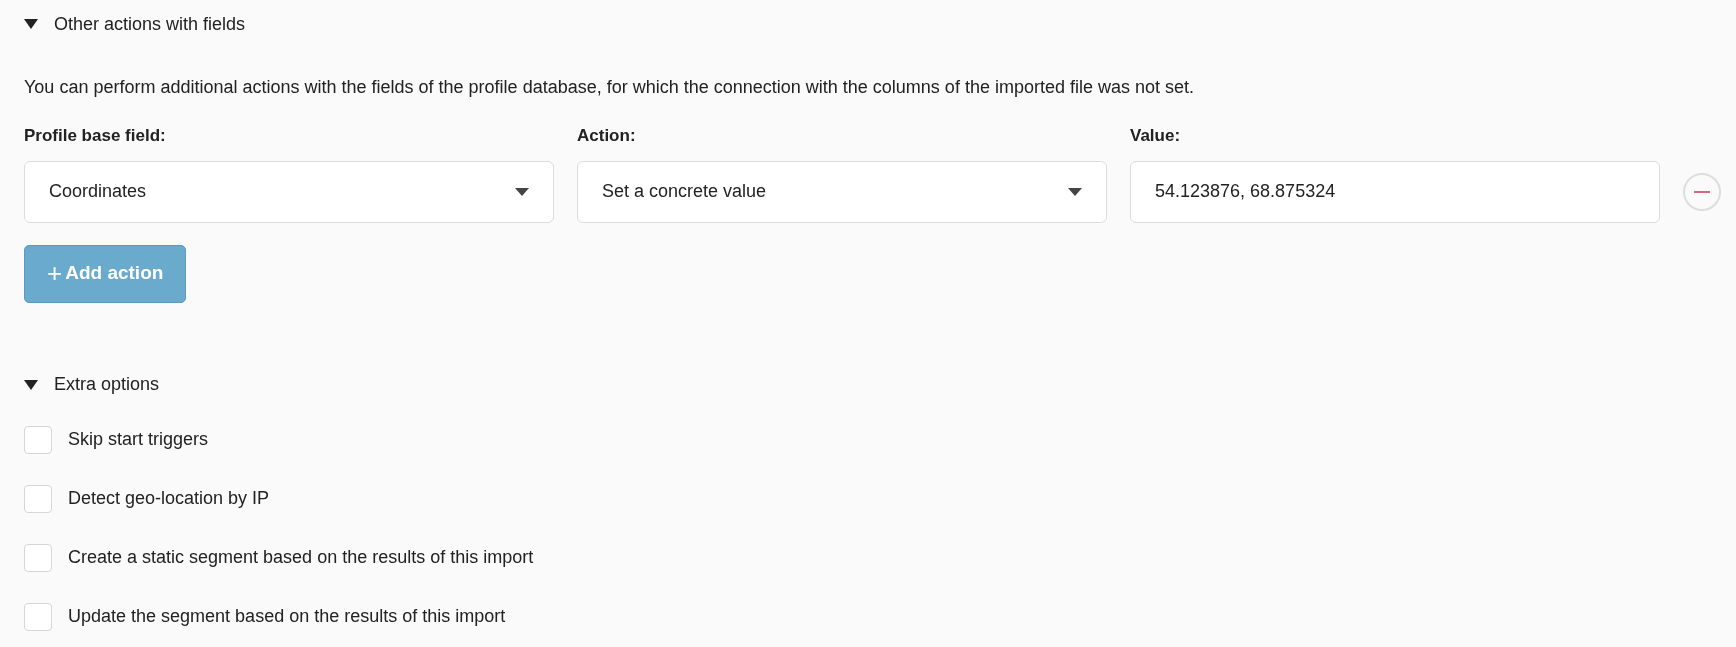  I want to click on field-label: Profile base field:, so click(95, 136).